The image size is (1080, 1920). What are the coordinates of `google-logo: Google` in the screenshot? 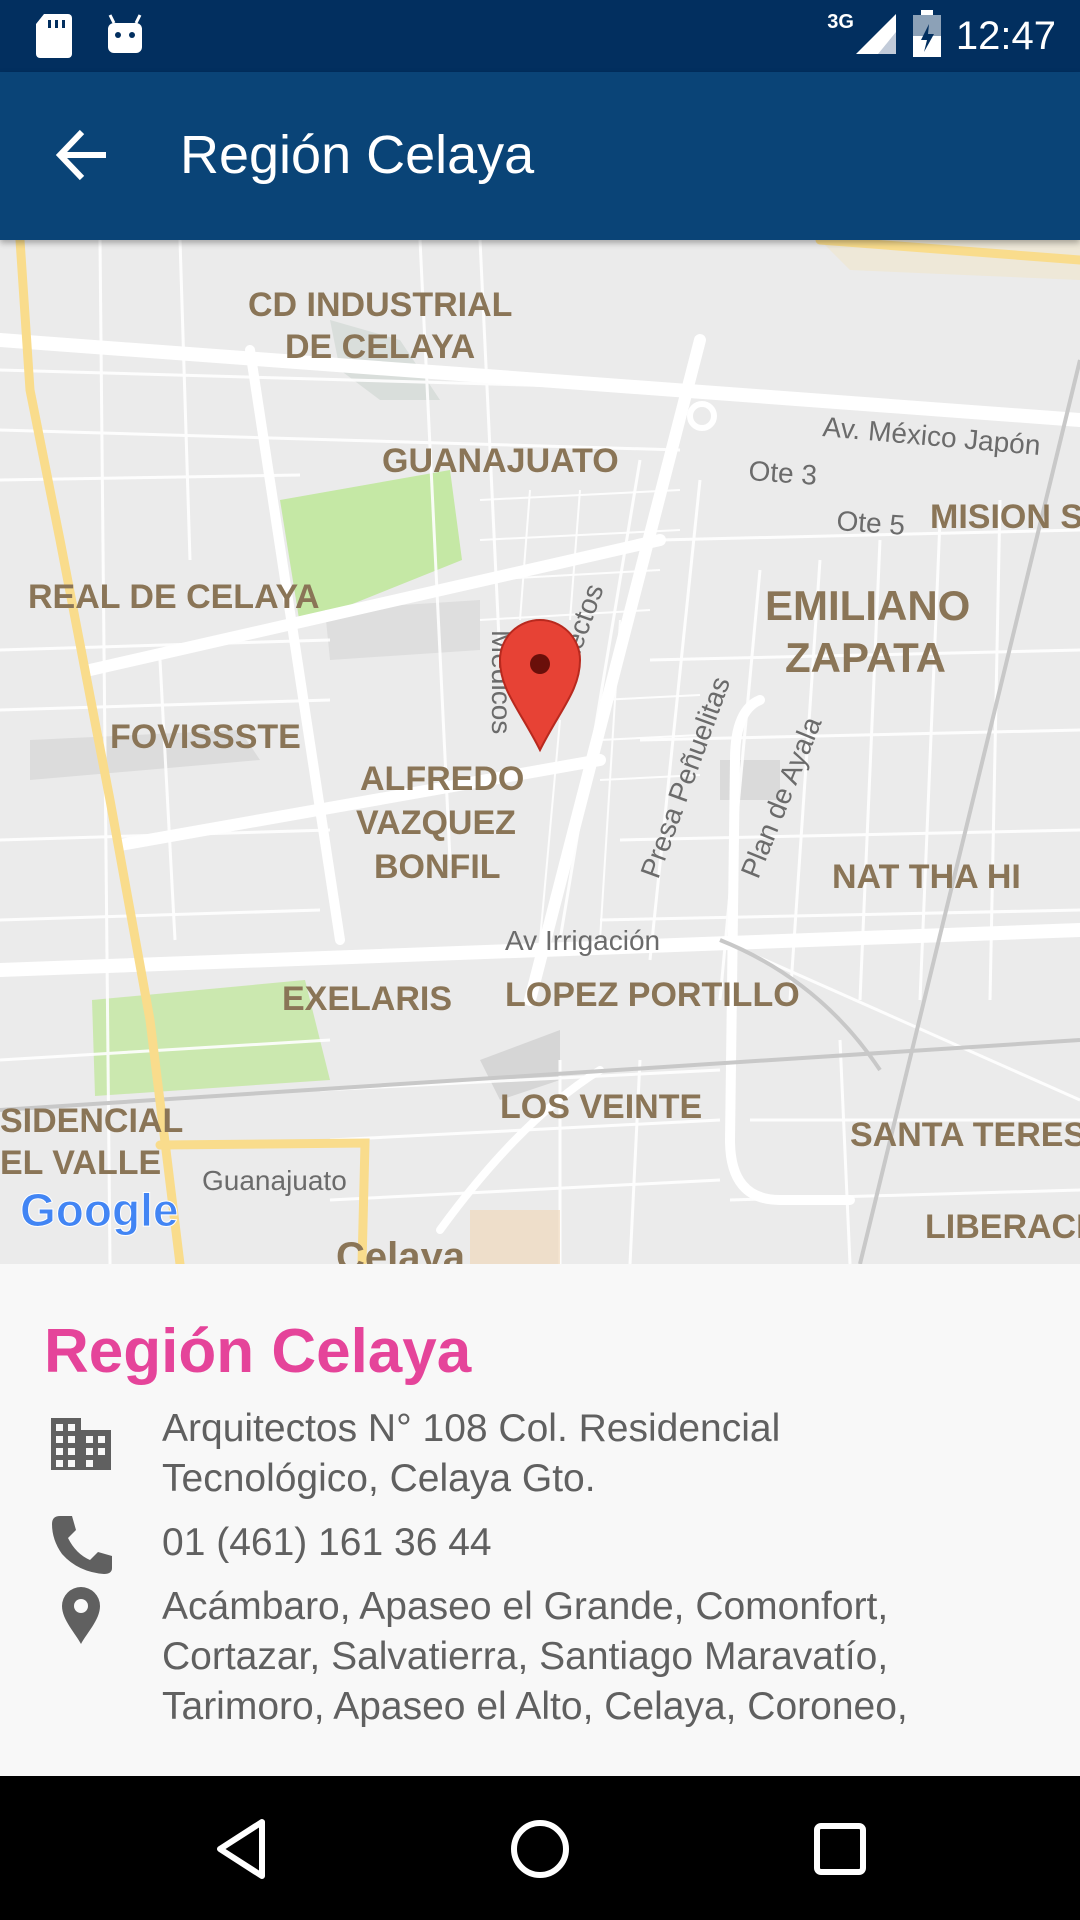 It's located at (99, 1210).